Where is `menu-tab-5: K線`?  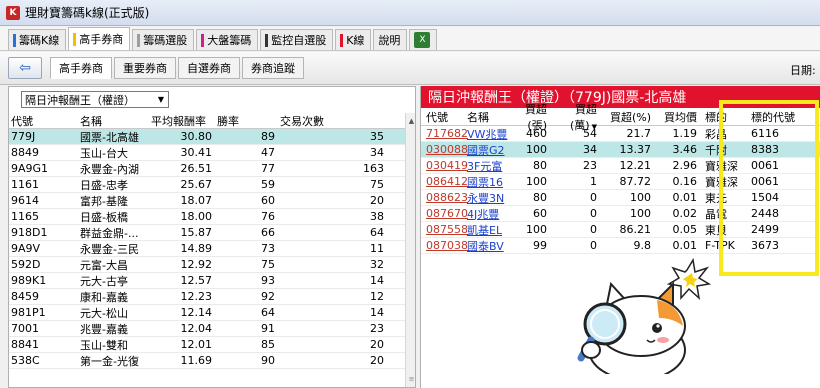 menu-tab-5: K線 is located at coordinates (353, 39).